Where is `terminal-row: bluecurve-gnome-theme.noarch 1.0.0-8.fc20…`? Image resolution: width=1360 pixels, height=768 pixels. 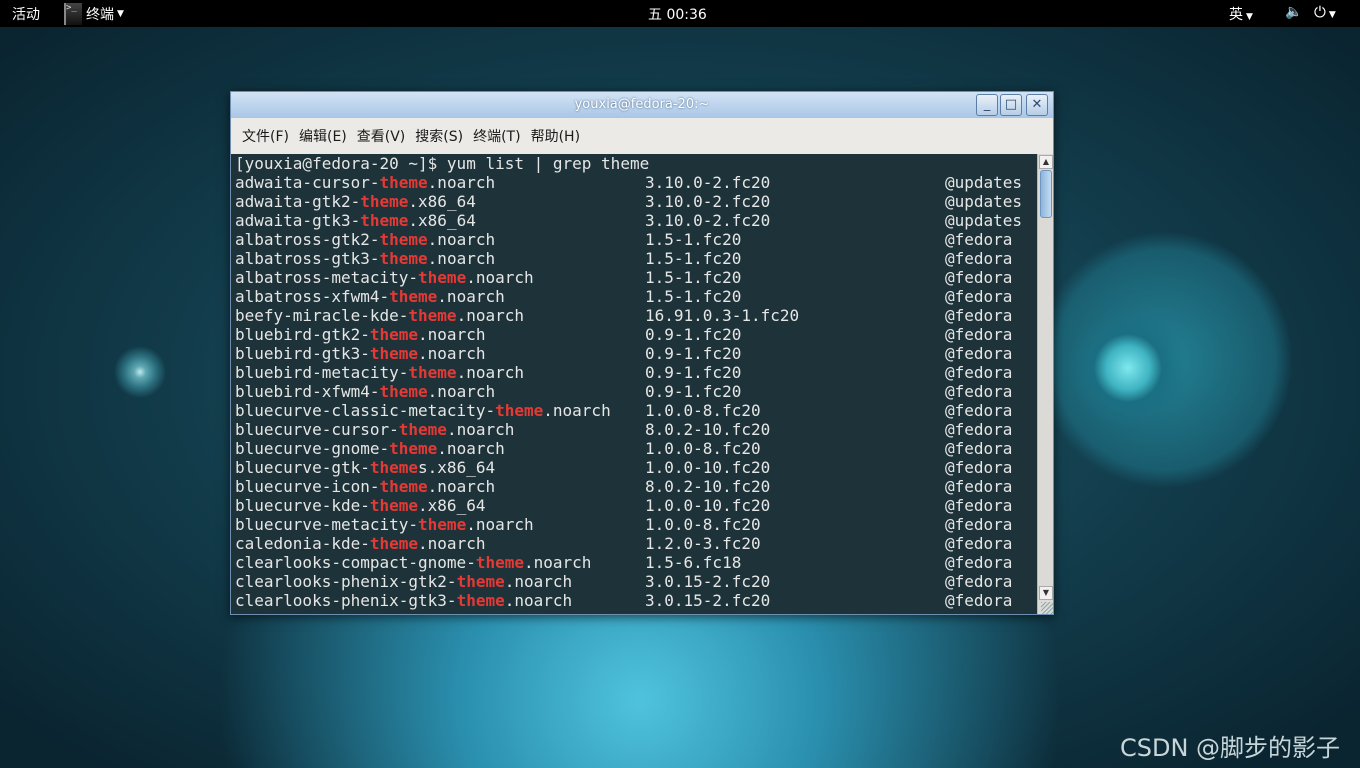
terminal-row: bluecurve-gnome-theme.noarch 1.0.0-8.fc20… is located at coordinates (636, 448).